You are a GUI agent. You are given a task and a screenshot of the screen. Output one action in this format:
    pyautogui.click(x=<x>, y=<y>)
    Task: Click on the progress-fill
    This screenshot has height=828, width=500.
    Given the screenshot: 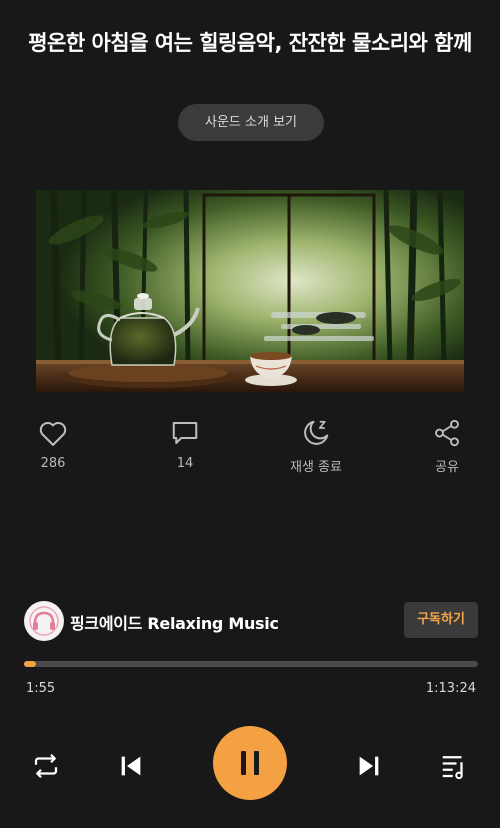 What is the action you would take?
    pyautogui.click(x=30, y=664)
    